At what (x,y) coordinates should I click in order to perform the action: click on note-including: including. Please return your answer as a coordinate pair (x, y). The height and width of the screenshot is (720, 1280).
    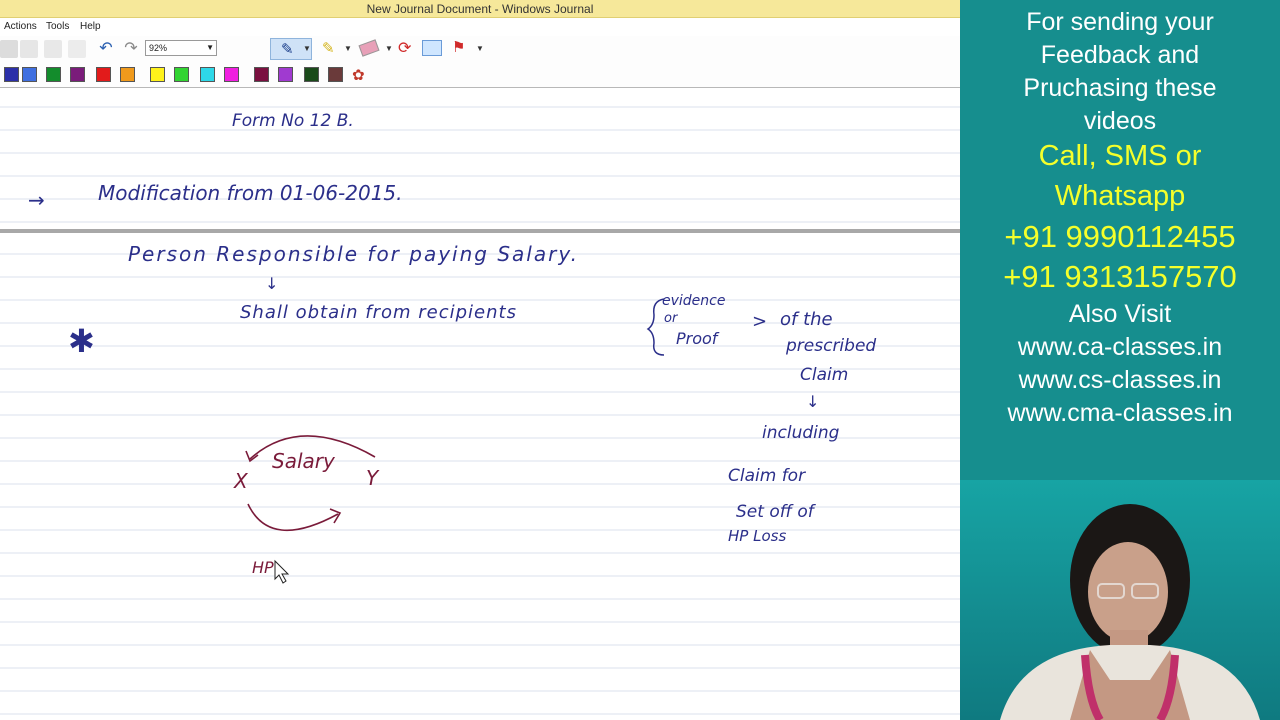
    Looking at the image, I should click on (801, 433).